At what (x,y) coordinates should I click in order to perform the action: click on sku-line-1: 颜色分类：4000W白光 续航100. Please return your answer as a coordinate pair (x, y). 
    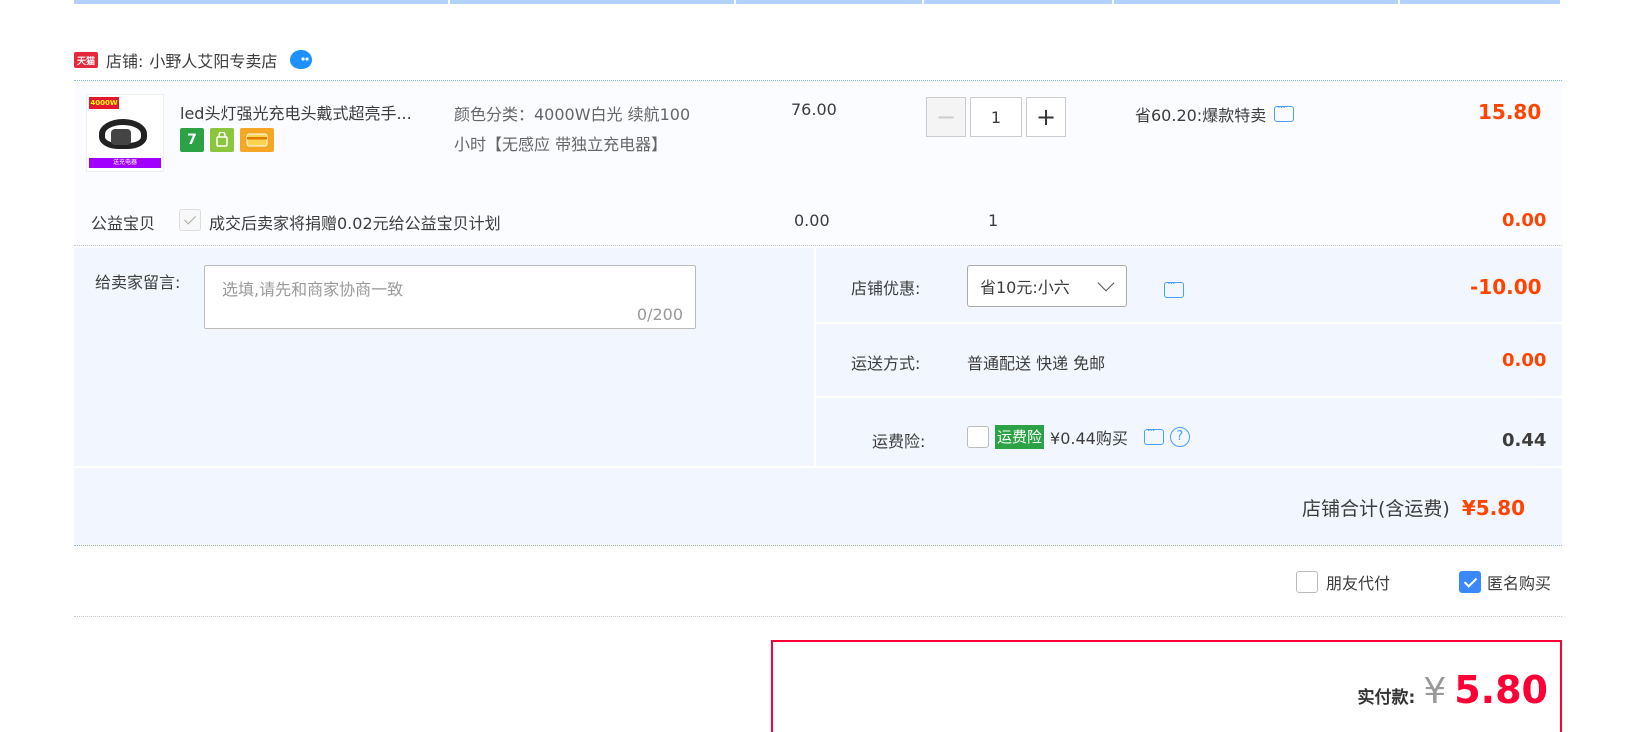
    Looking at the image, I should click on (572, 114).